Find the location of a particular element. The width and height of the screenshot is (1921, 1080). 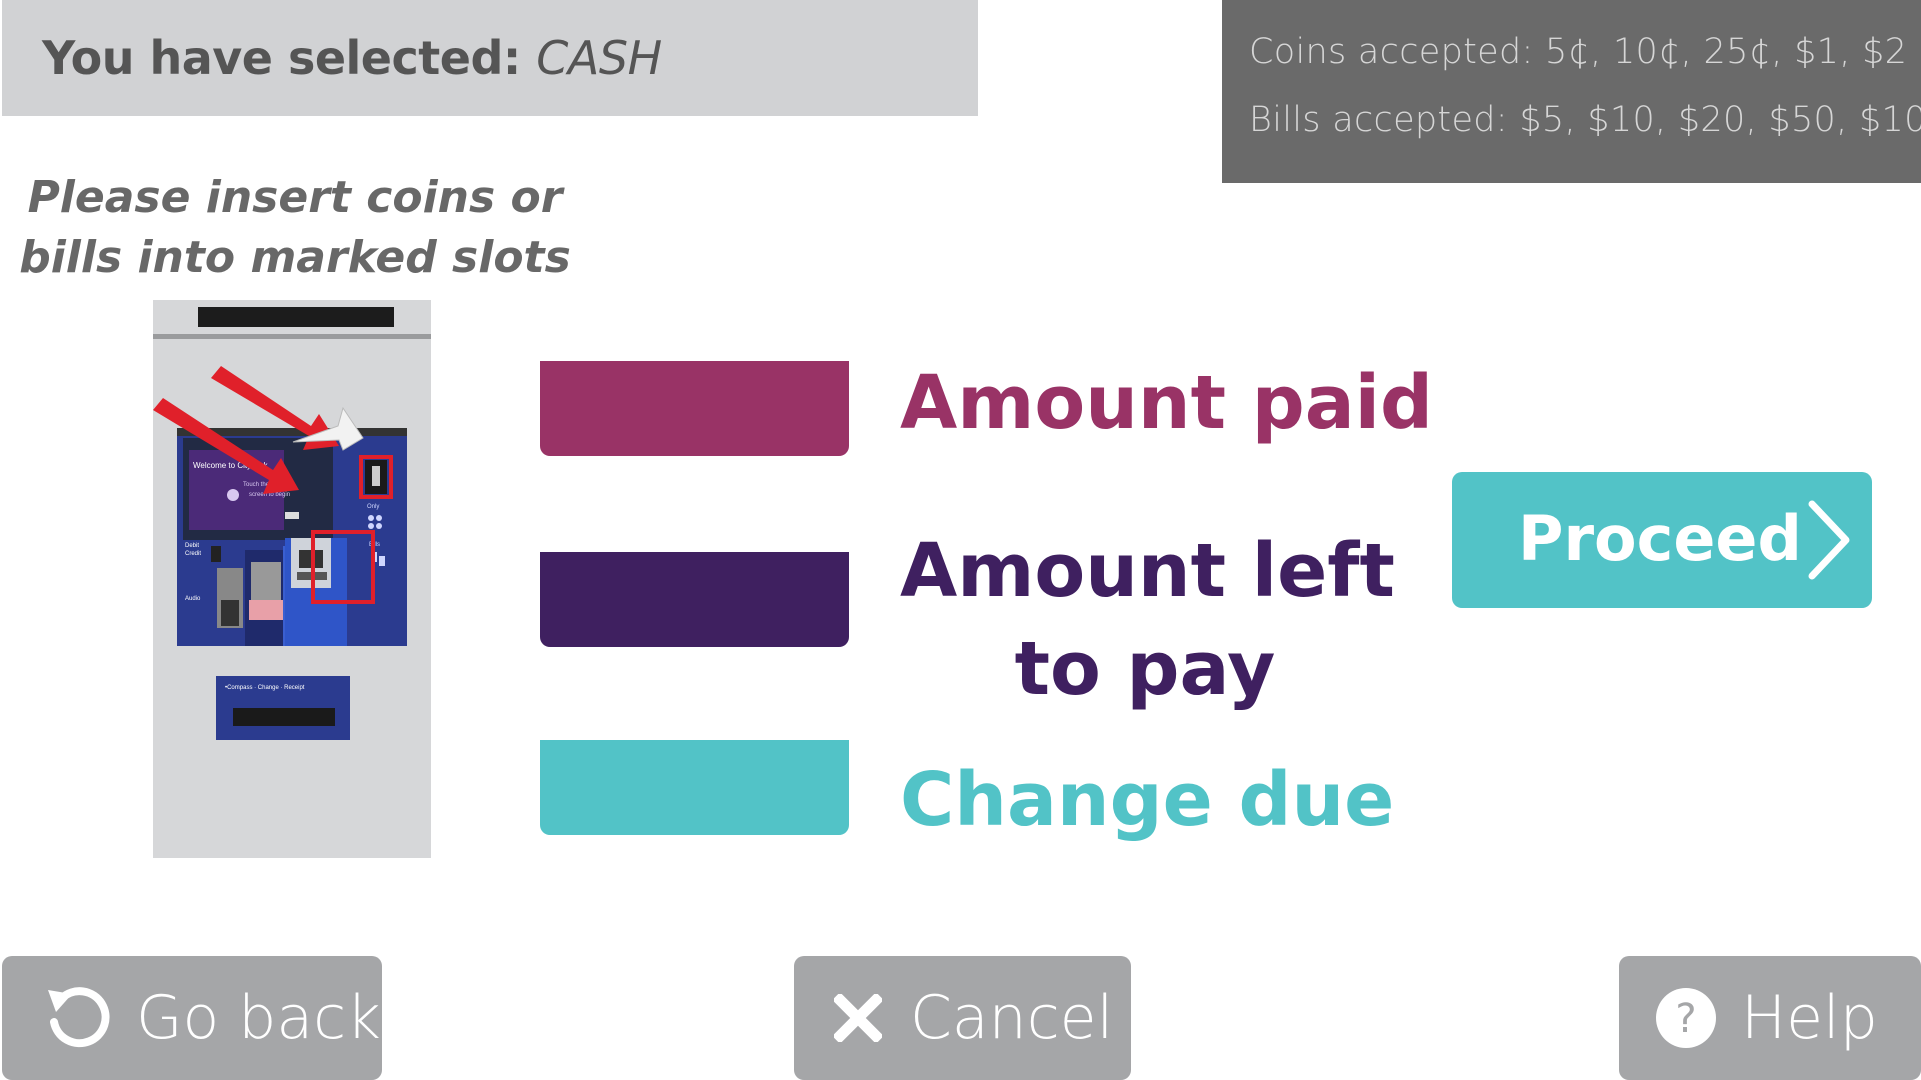

amount-paid-label: Amount paid is located at coordinates (1166, 403).